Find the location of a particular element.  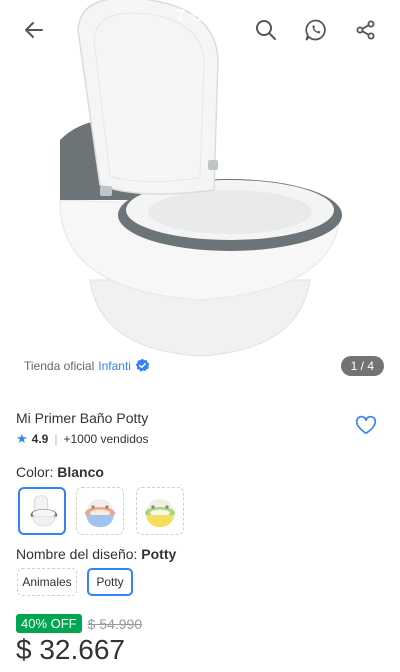

design-option-potty: Potty is located at coordinates (110, 582).